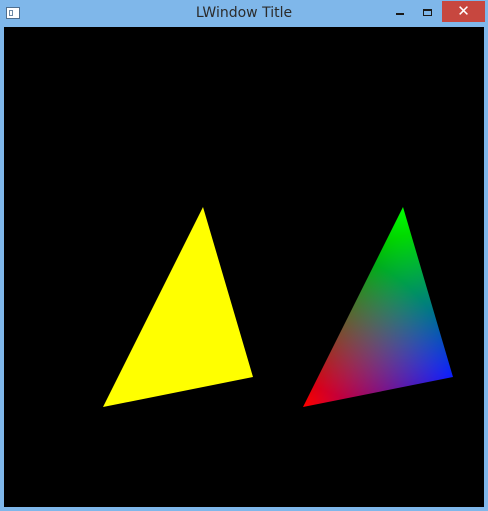  I want to click on yellow-triangle, so click(178, 307).